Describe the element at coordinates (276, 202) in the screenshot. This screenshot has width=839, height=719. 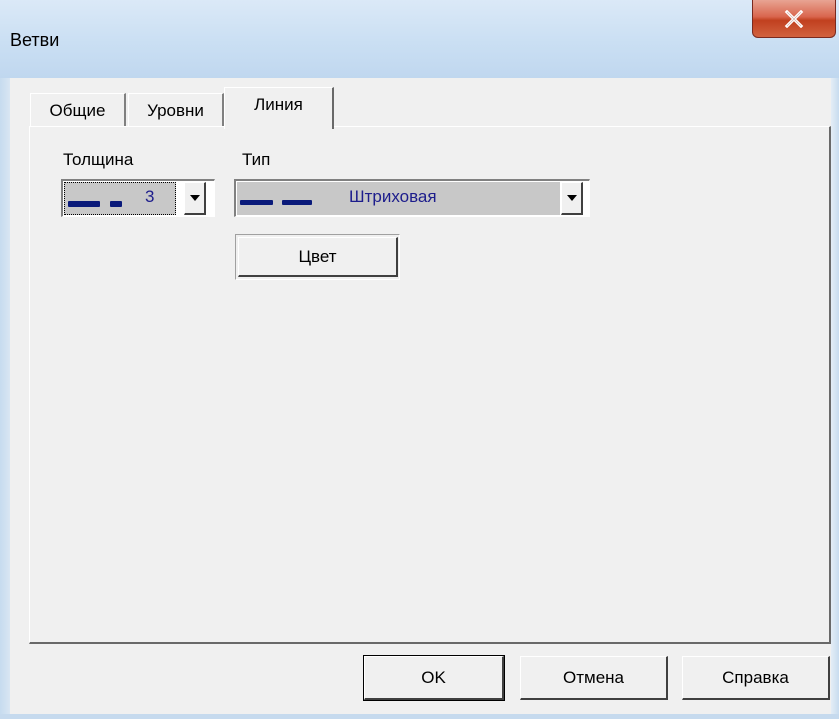
I see `dashed-line-sample-icon` at that location.